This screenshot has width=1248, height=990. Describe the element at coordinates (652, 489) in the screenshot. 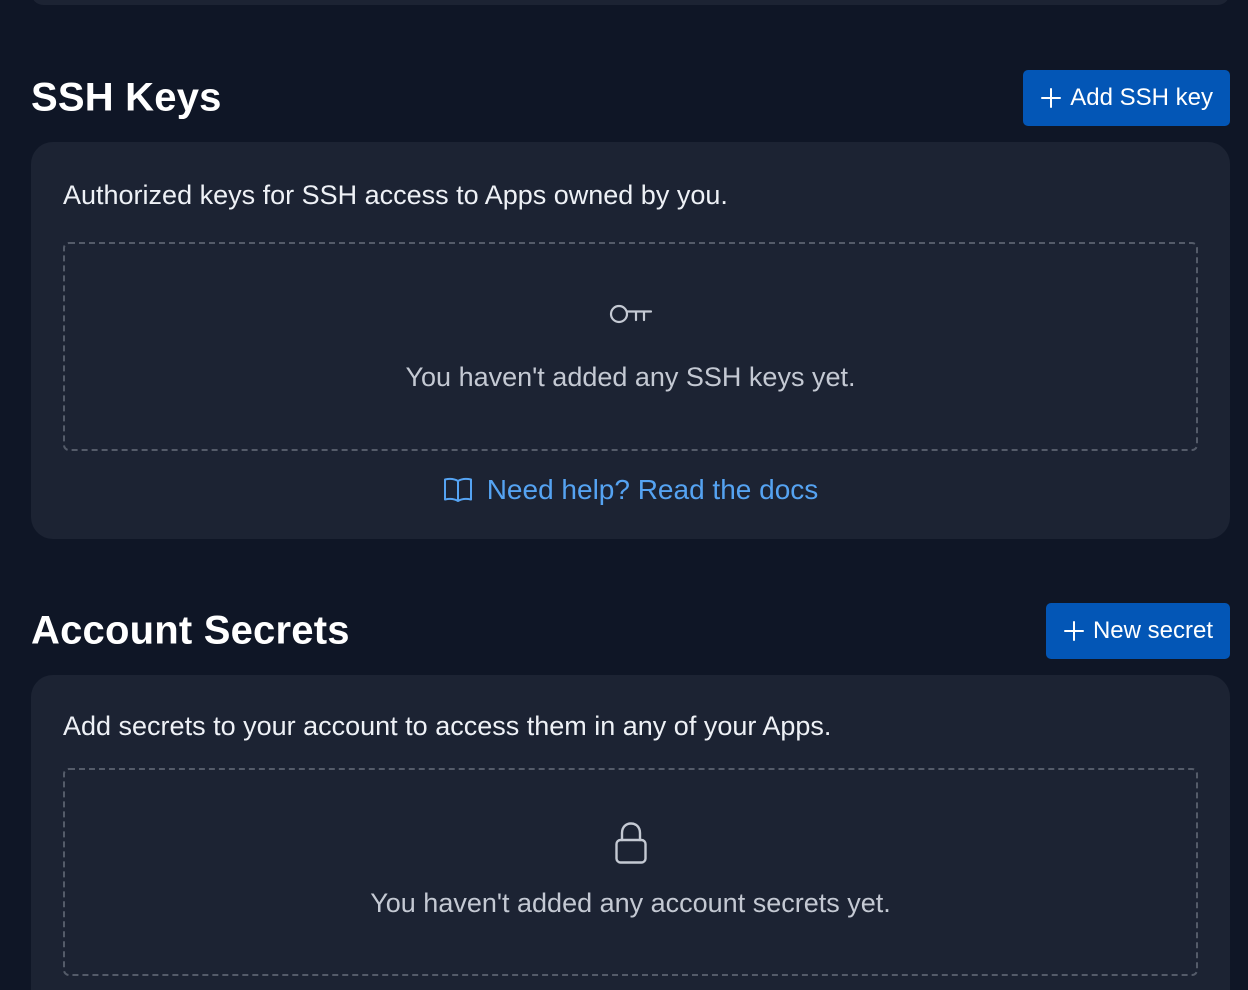

I see `read-docs-link-label: Need help? Read the docs` at that location.